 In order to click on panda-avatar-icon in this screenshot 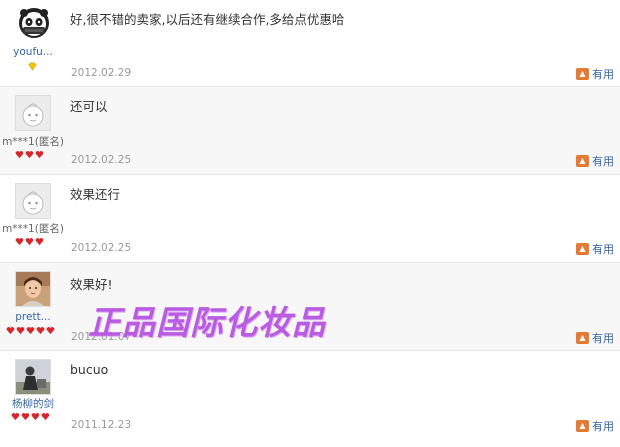, I will do `click(34, 23)`.